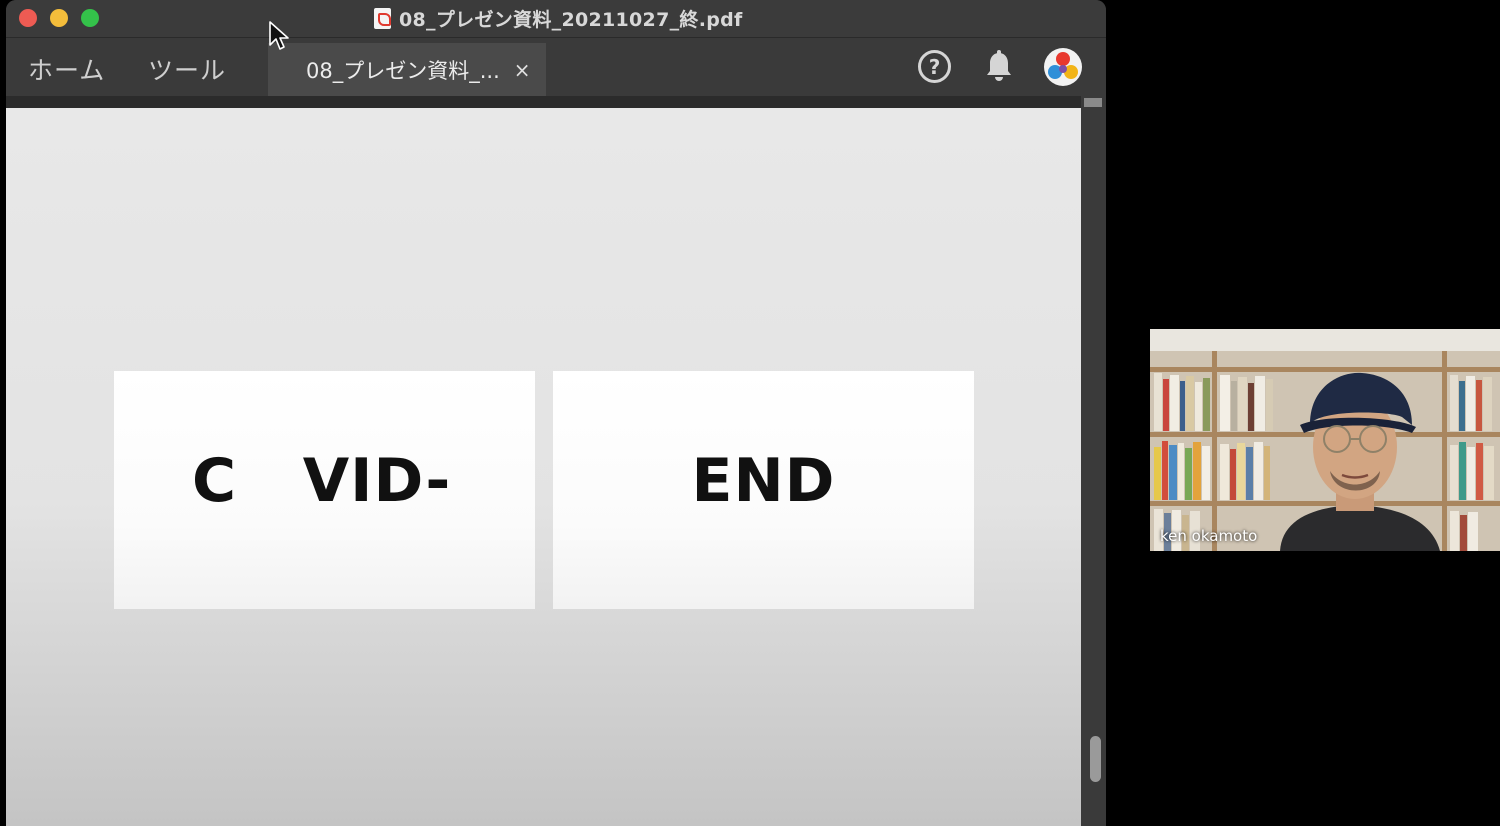 The height and width of the screenshot is (826, 1500). Describe the element at coordinates (556, 67) in the screenshot. I see `tab-bar: ホーム ツール 08_プレゼン資料_... × ?` at that location.